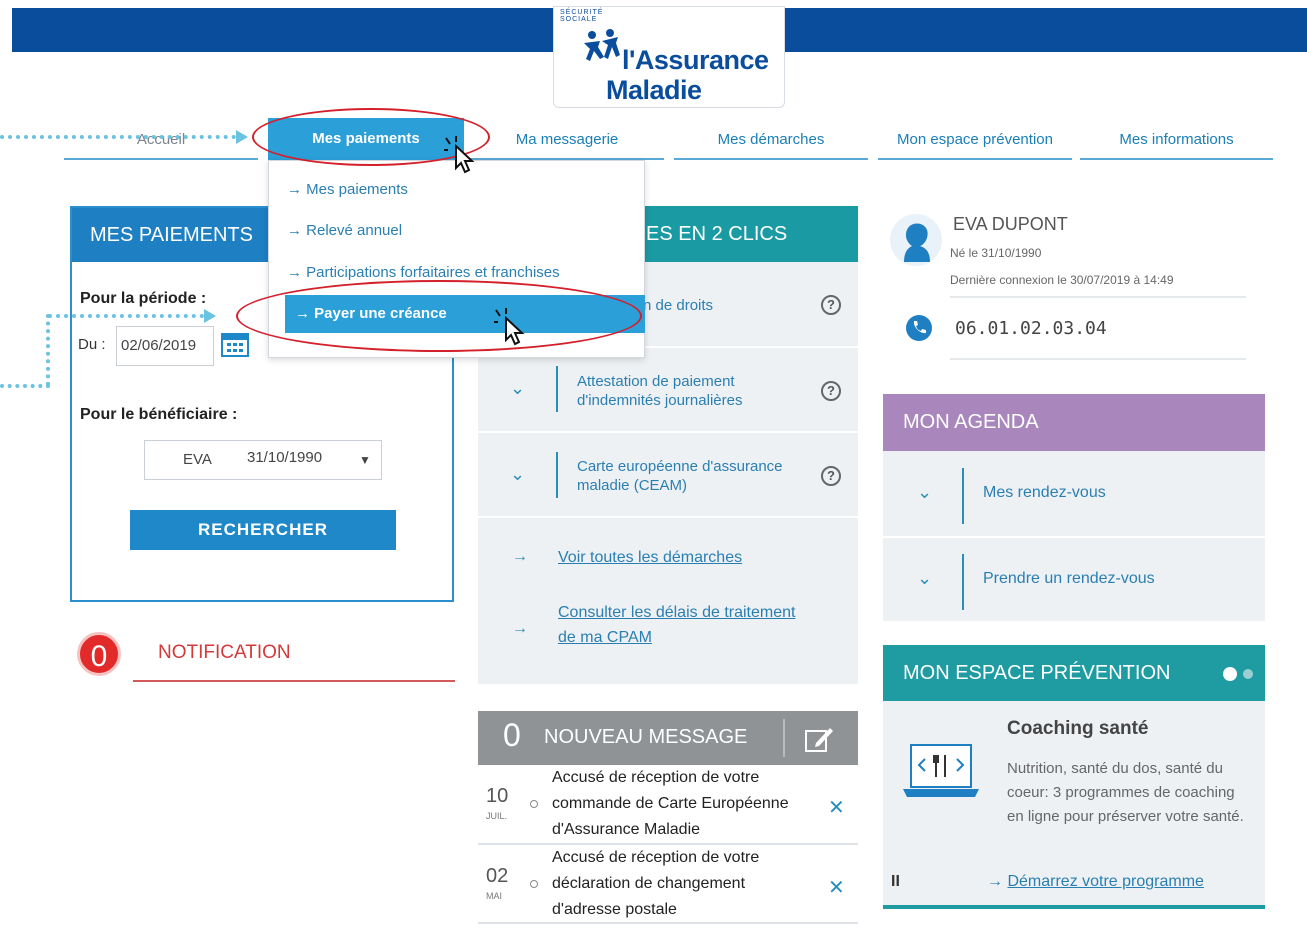 The width and height of the screenshot is (1307, 949). What do you see at coordinates (92, 344) in the screenshot?
I see `from-label: Du :` at bounding box center [92, 344].